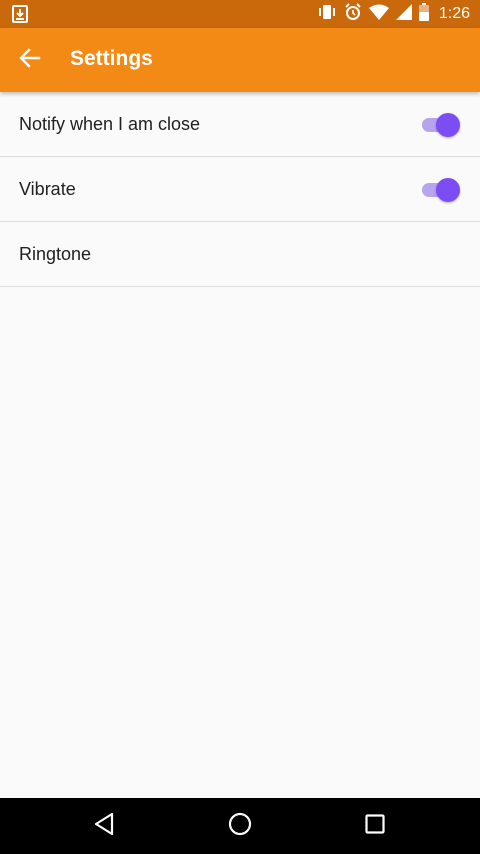 The image size is (480, 854). Describe the element at coordinates (240, 14) in the screenshot. I see `status-bar: 1:26` at that location.